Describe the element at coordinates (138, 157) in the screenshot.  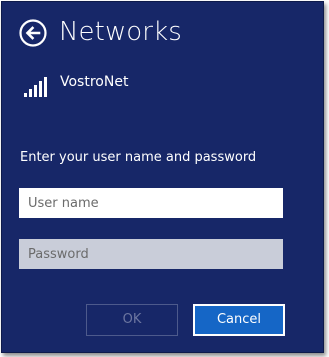
I see `credentials-prompt: Enter your user name and password` at that location.